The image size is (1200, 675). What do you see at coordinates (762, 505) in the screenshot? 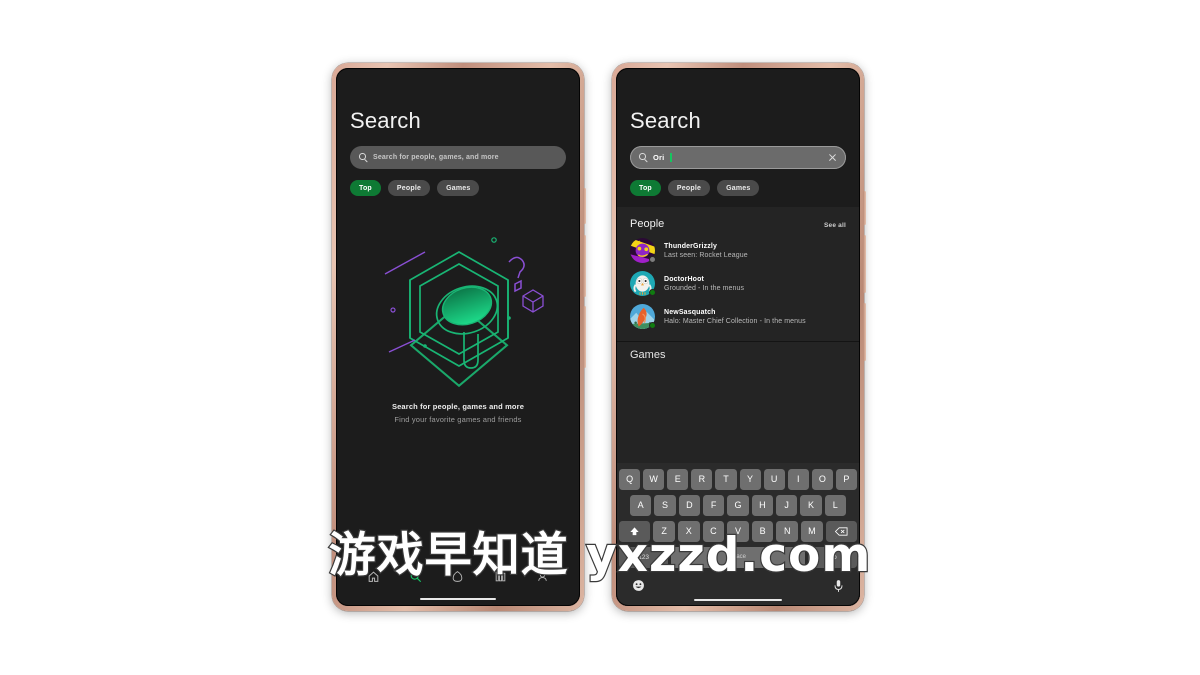
I see `key-h: H` at bounding box center [762, 505].